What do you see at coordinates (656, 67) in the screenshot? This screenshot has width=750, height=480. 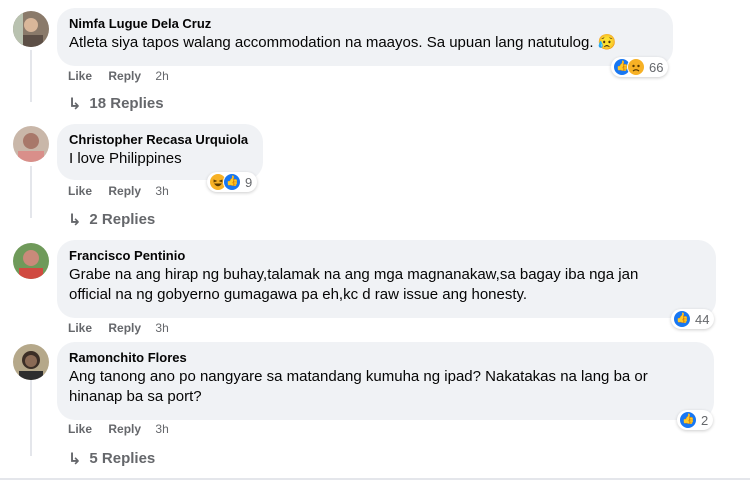 I see `reaction-count: 66` at bounding box center [656, 67].